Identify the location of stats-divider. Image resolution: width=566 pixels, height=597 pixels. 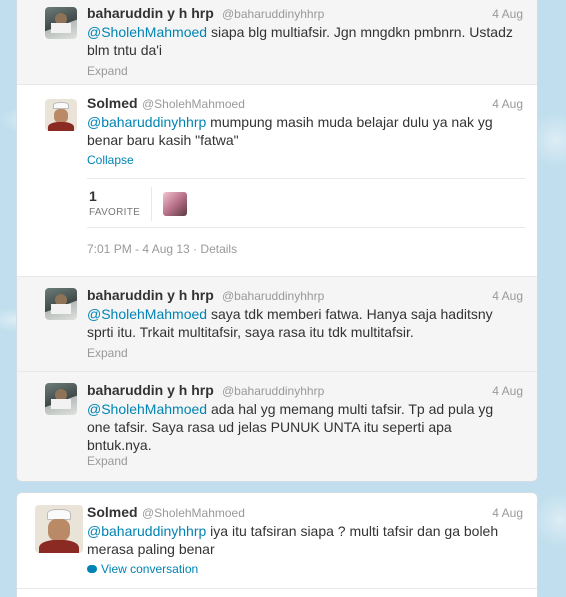
(151, 204).